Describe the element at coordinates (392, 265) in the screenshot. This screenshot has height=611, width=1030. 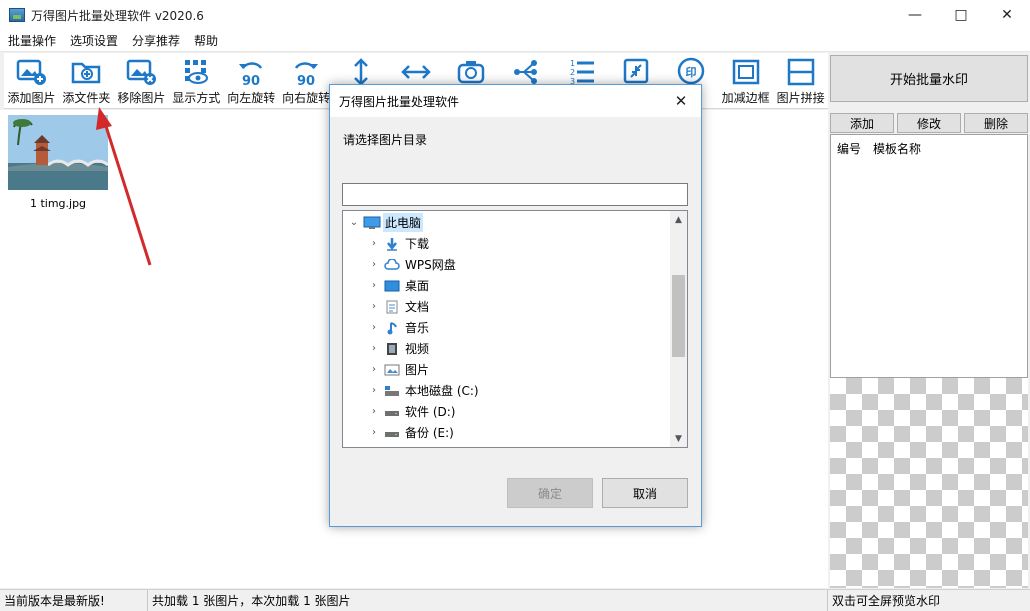
I see `cloud-icon` at that location.